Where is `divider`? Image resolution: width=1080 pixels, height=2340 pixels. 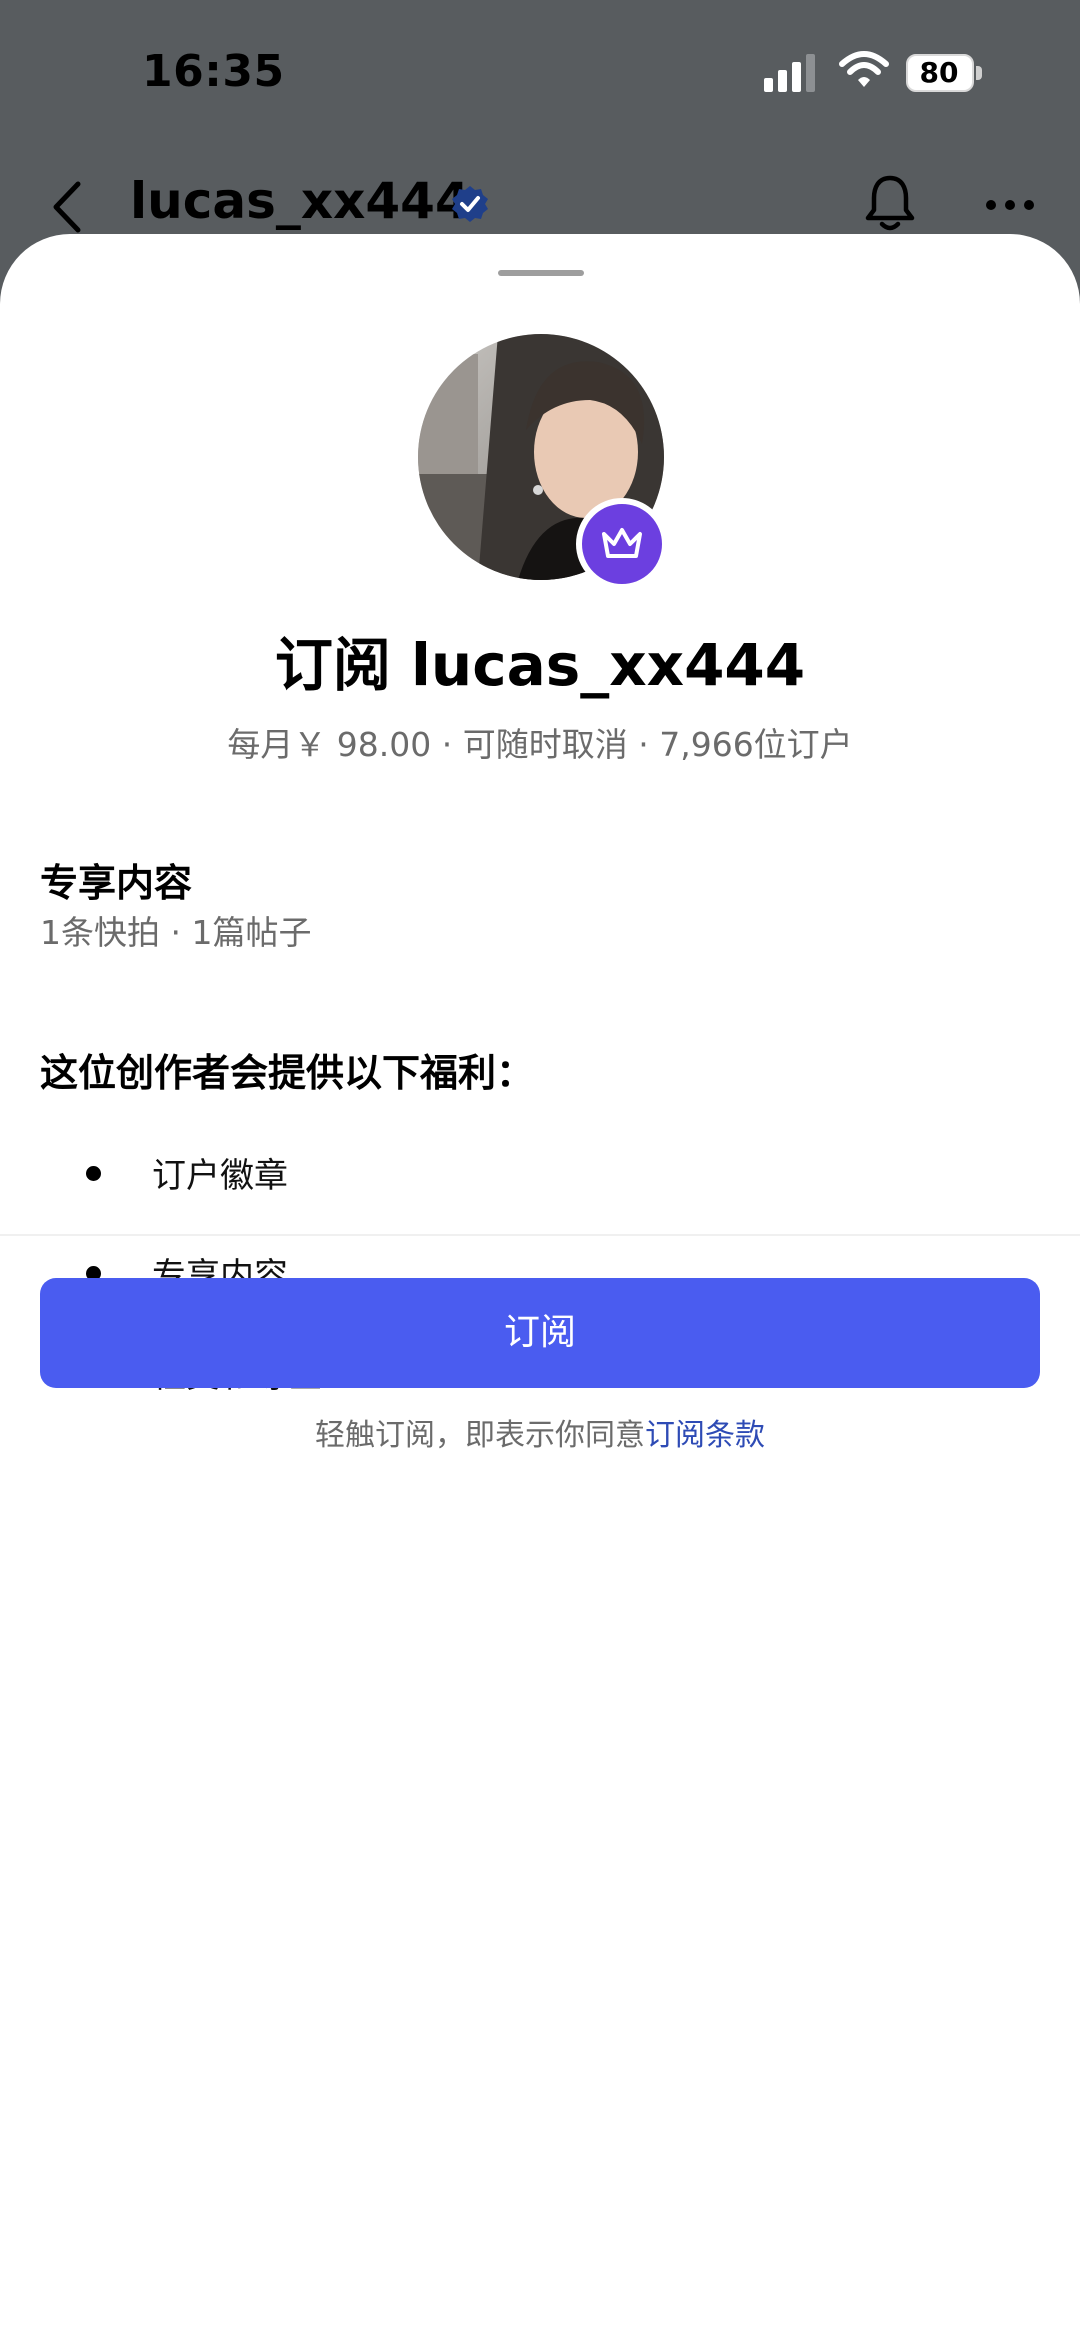
divider is located at coordinates (540, 1235).